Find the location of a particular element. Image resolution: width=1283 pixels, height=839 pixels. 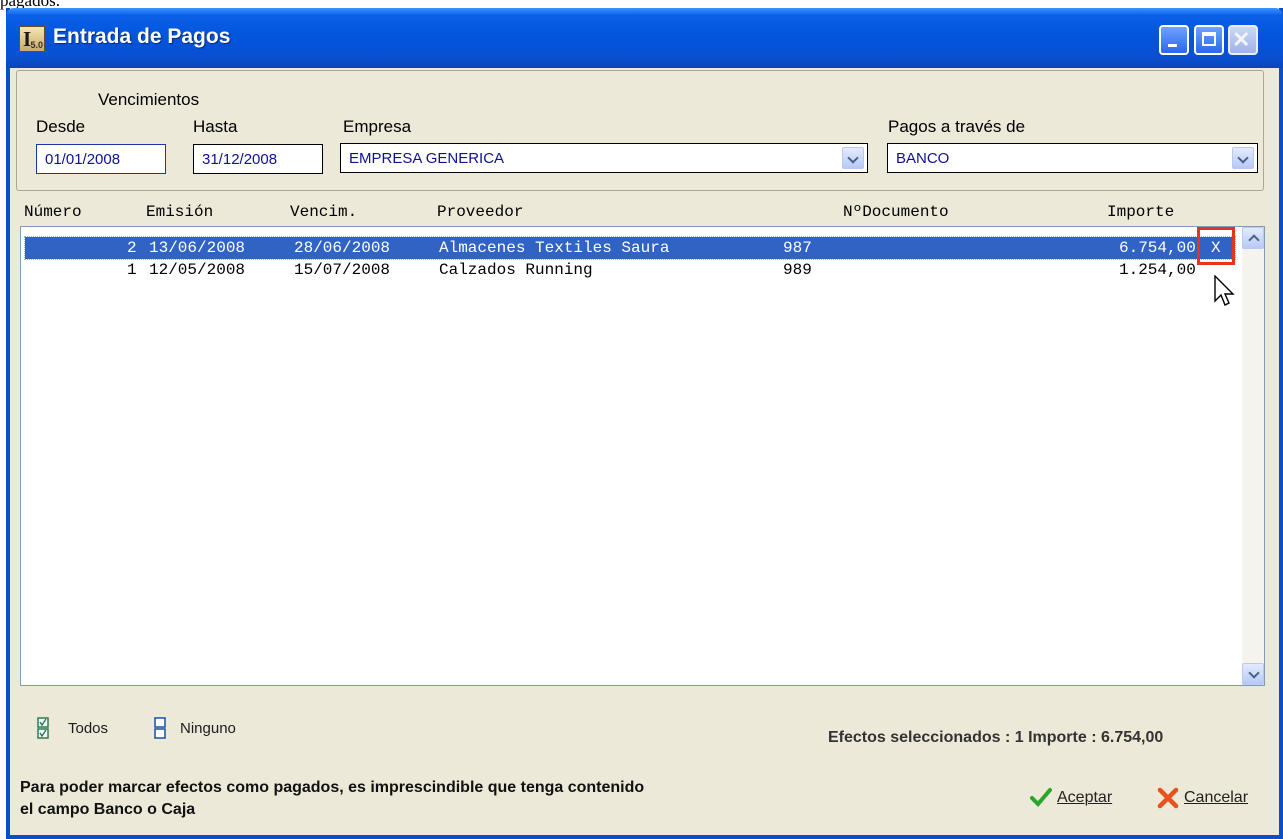

header-proveedor: Proveedor is located at coordinates (480, 212).